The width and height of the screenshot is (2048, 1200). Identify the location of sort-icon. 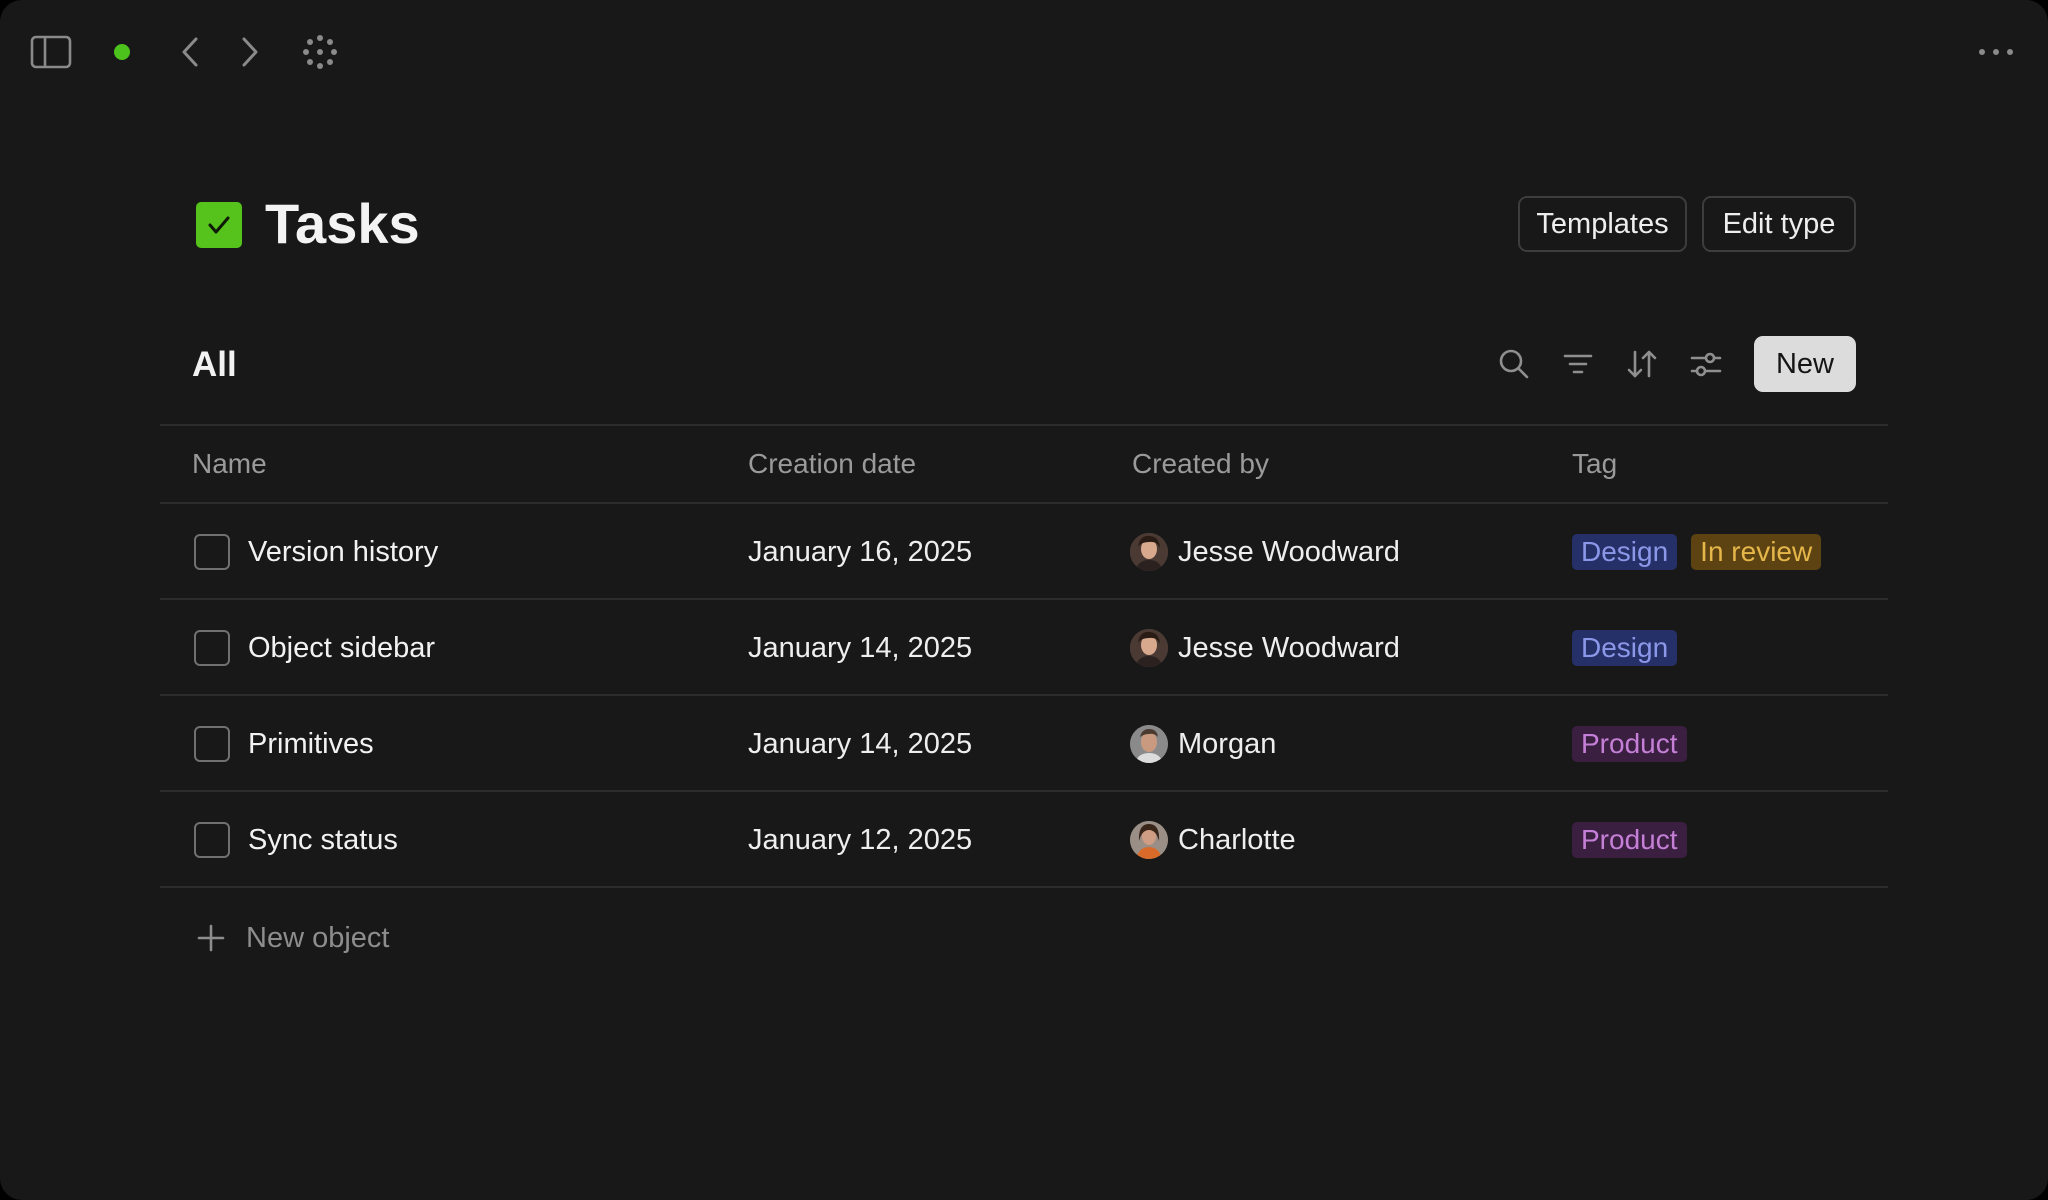
(1642, 364).